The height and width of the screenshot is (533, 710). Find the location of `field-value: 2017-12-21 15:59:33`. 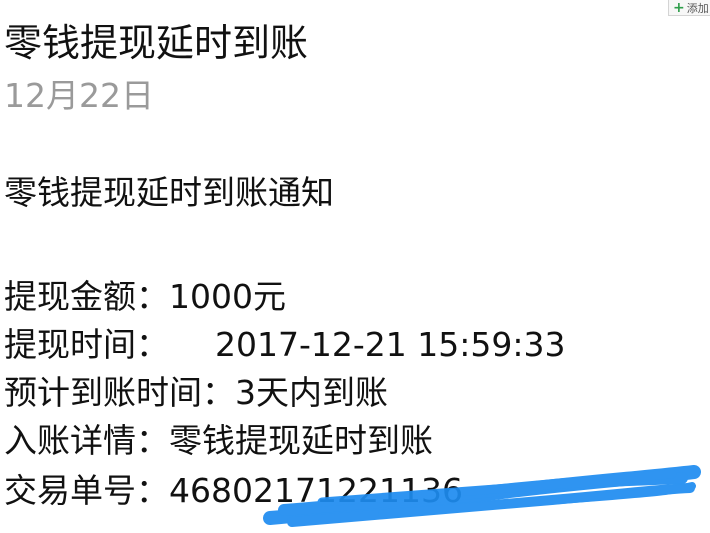

field-value: 2017-12-21 15:59:33 is located at coordinates (390, 344).